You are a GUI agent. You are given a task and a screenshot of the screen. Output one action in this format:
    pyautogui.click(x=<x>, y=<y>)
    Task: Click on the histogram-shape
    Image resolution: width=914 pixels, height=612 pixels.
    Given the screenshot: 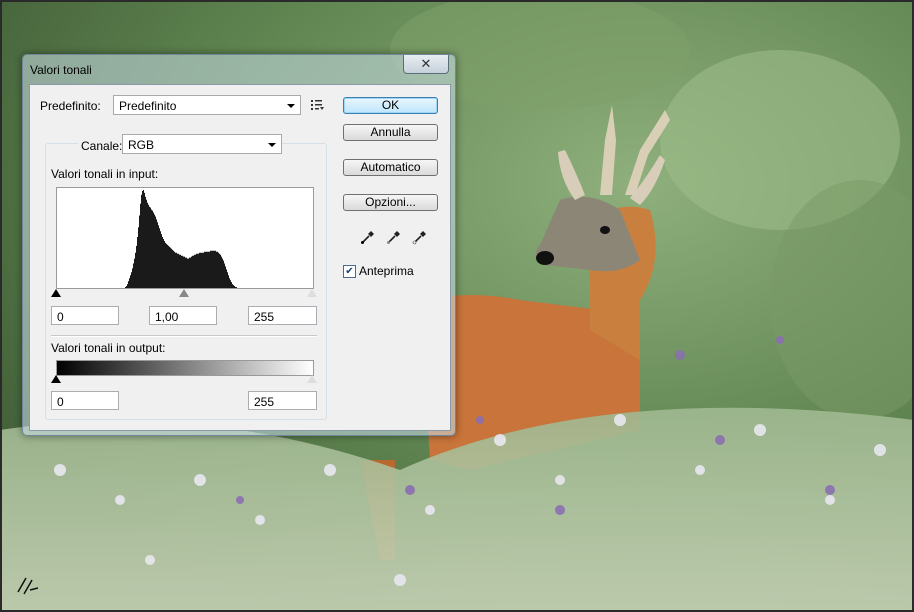 What is the action you would take?
    pyautogui.click(x=194, y=239)
    